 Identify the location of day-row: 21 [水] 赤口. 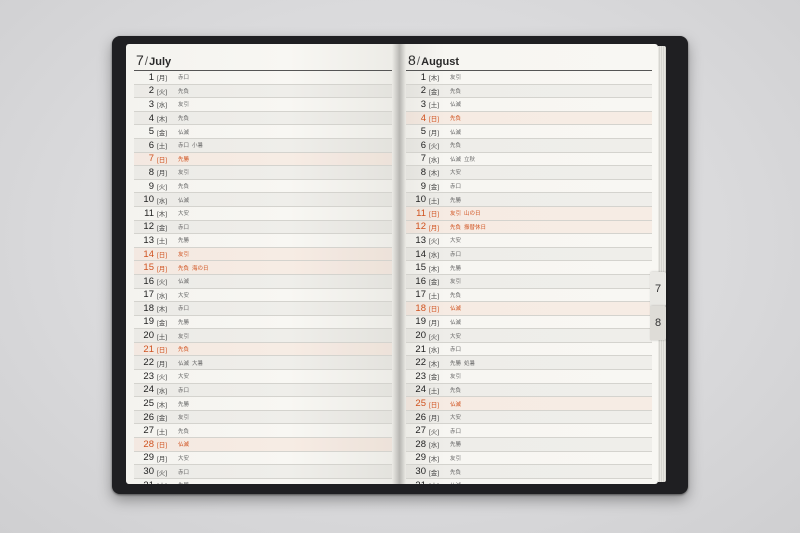
(529, 350).